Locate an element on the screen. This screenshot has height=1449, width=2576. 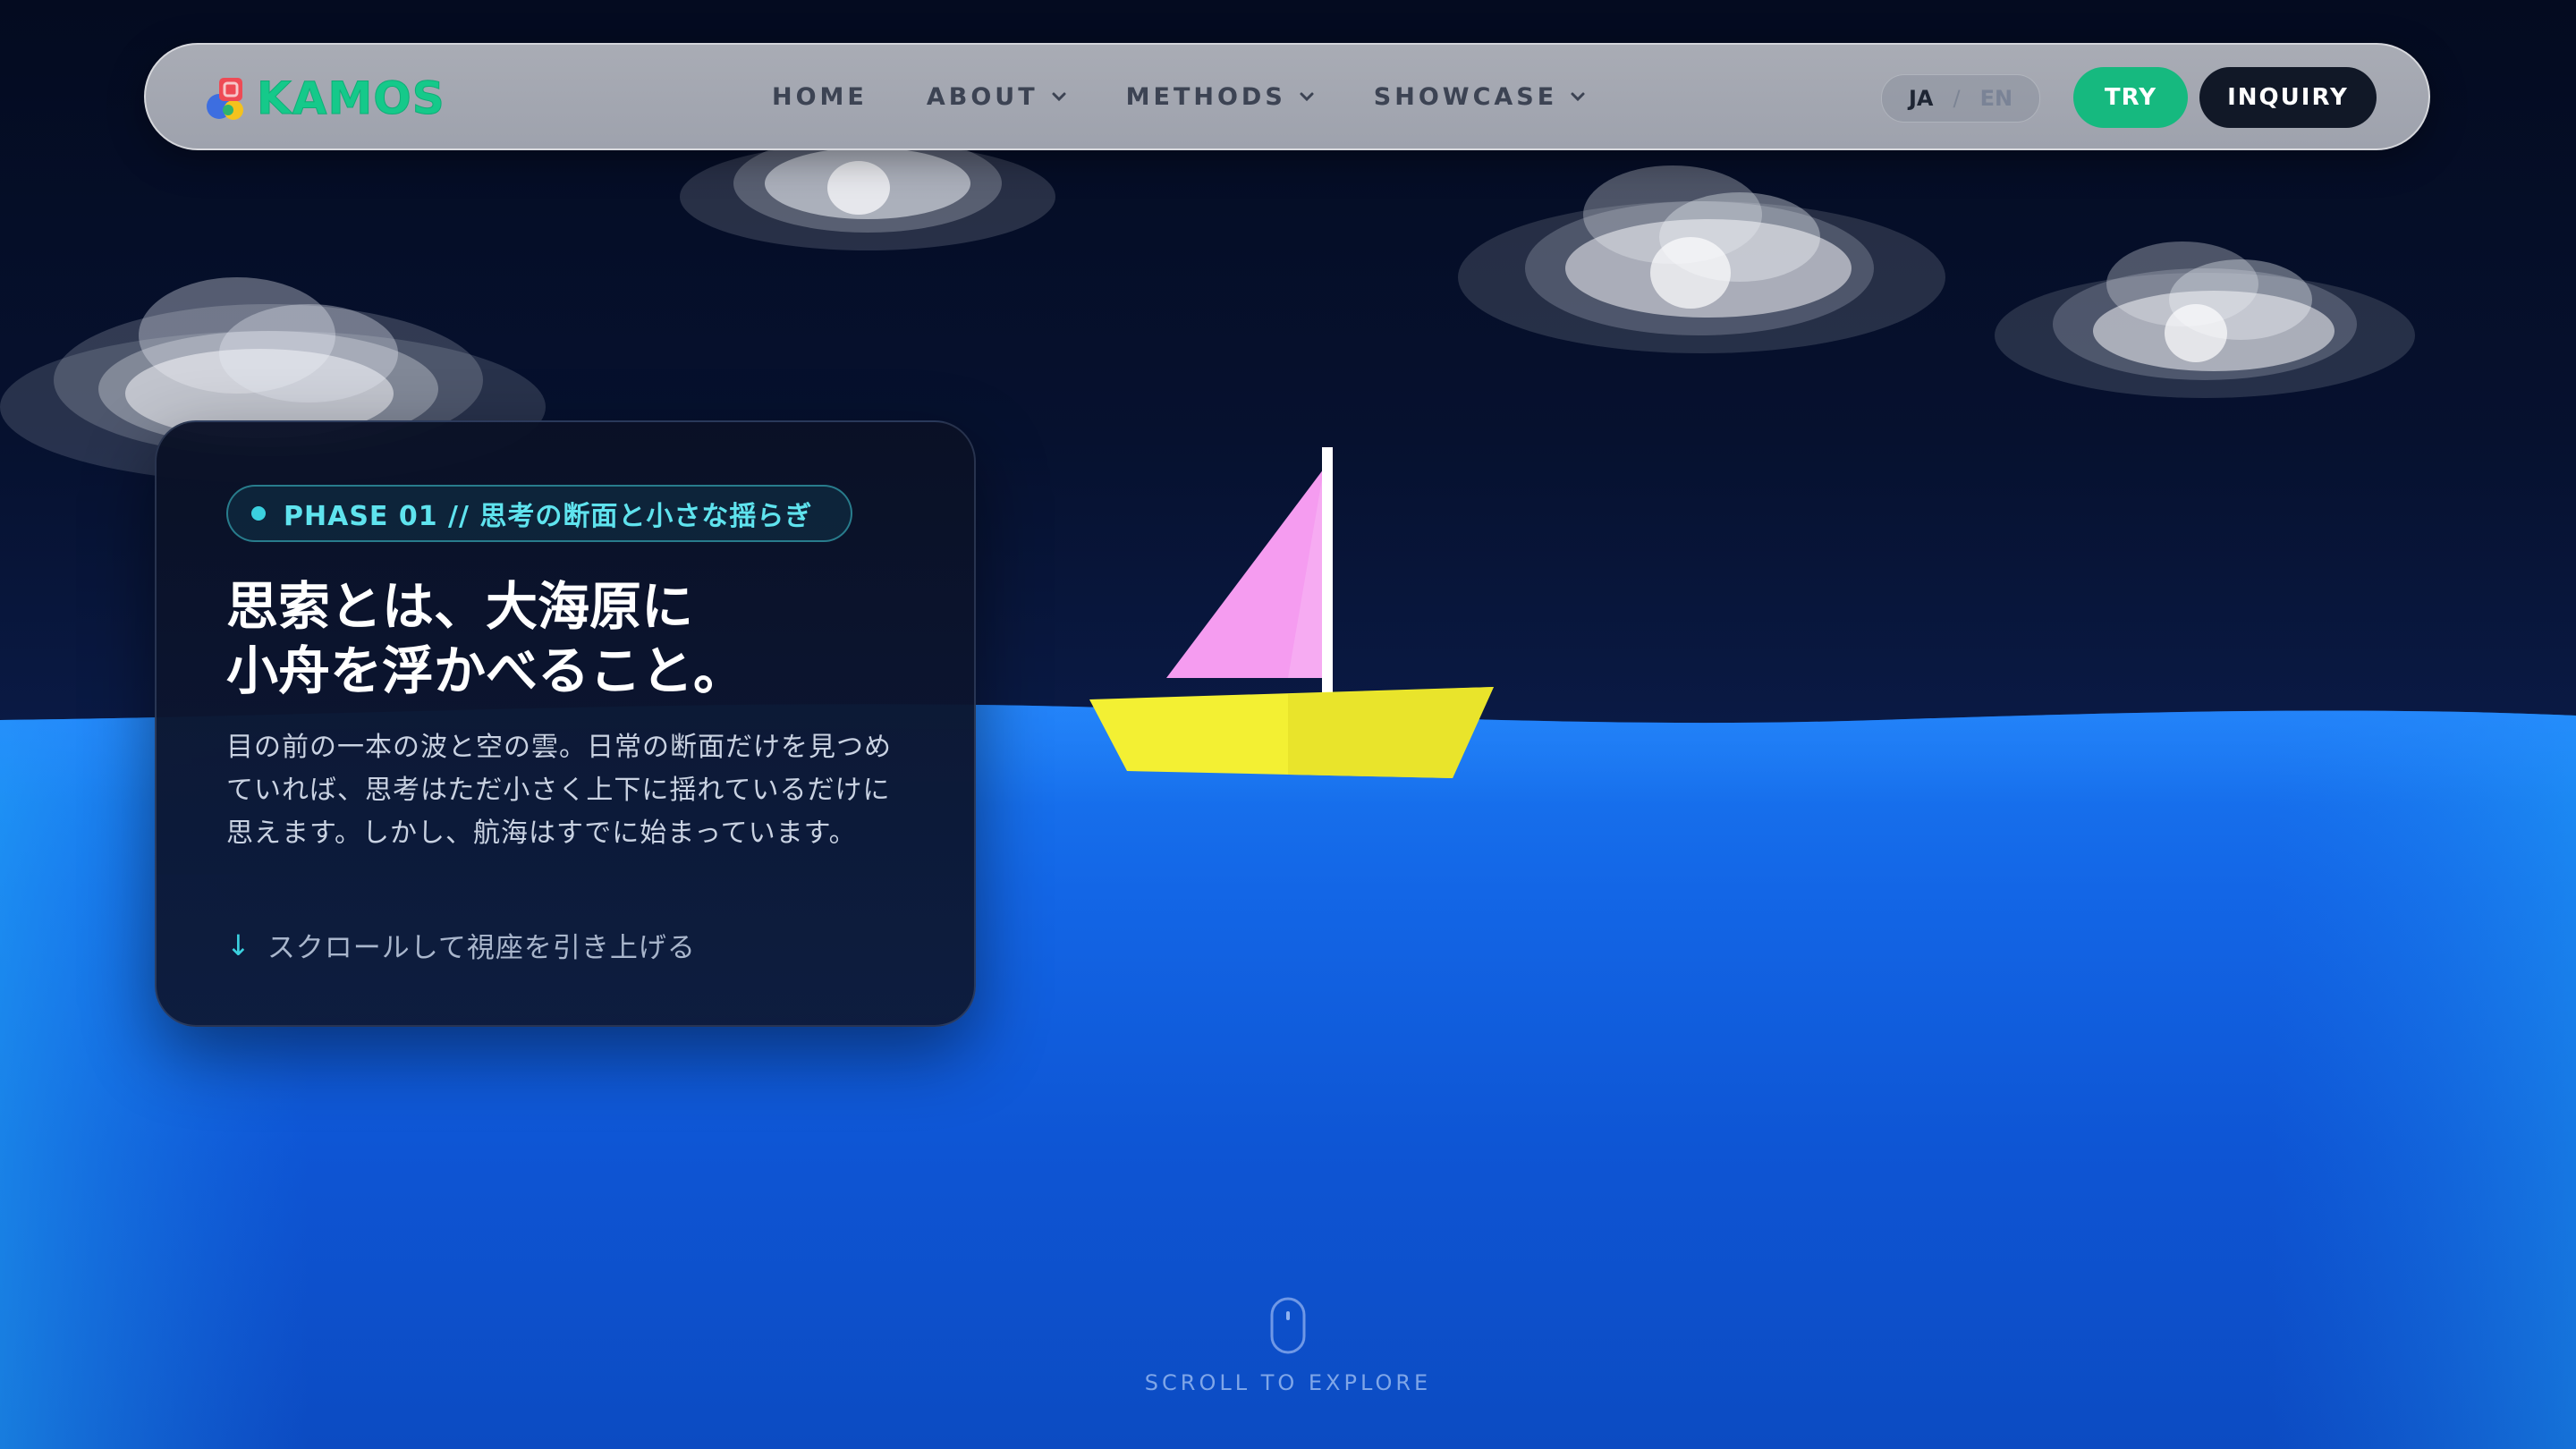
phase-badge: PHASE 01 // 思考の断面と小さな揺らぎ is located at coordinates (539, 513).